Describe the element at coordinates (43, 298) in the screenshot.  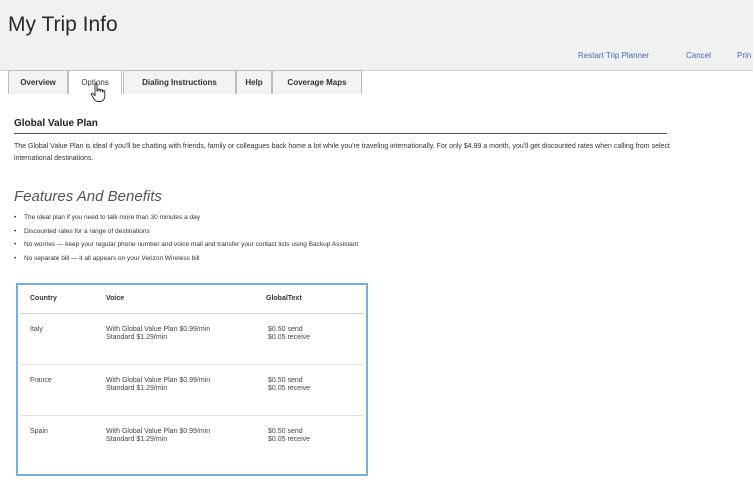
I see `column-header-country: Country` at that location.